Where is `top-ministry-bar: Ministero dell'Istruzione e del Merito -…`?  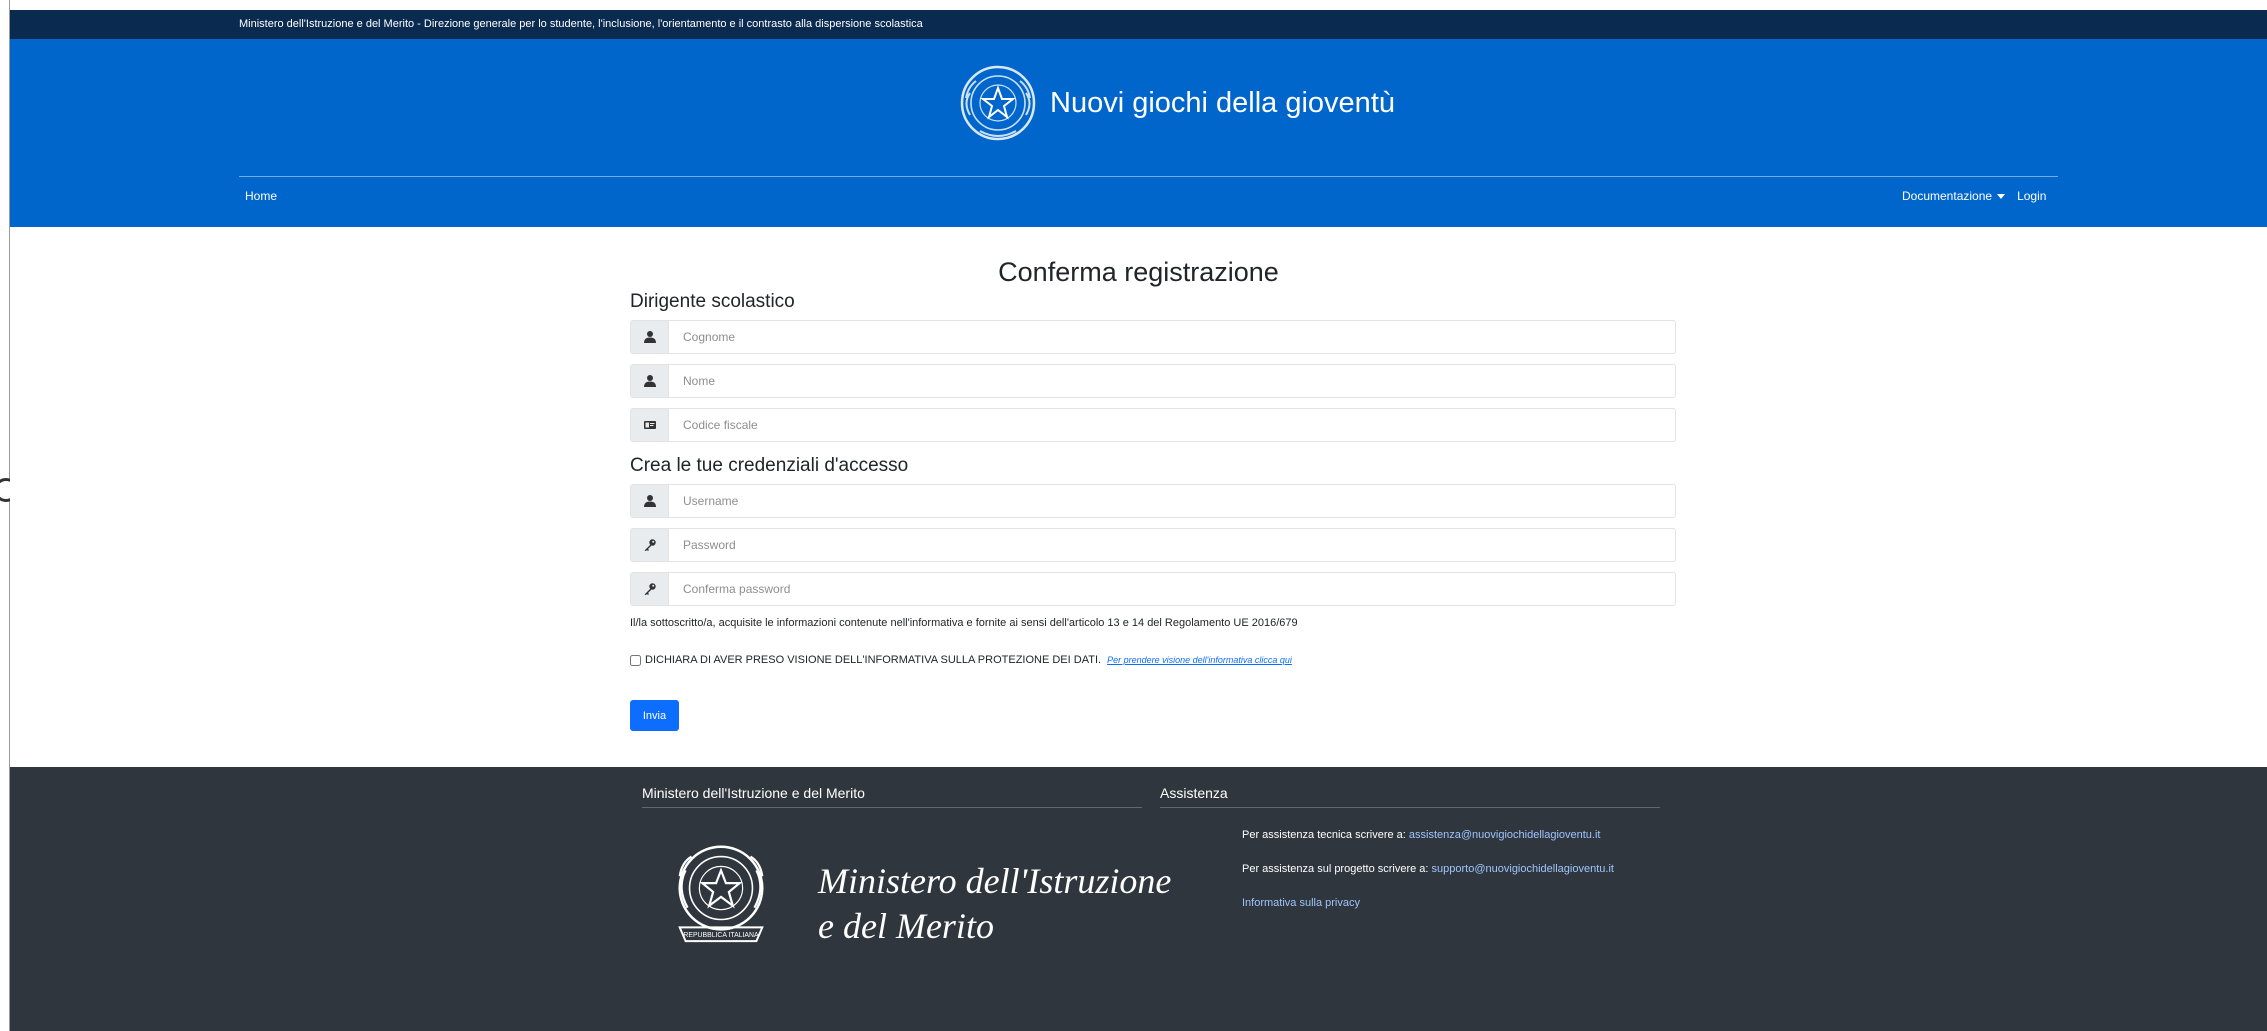
top-ministry-bar: Ministero dell'Istruzione e del Merito -… is located at coordinates (1138, 24).